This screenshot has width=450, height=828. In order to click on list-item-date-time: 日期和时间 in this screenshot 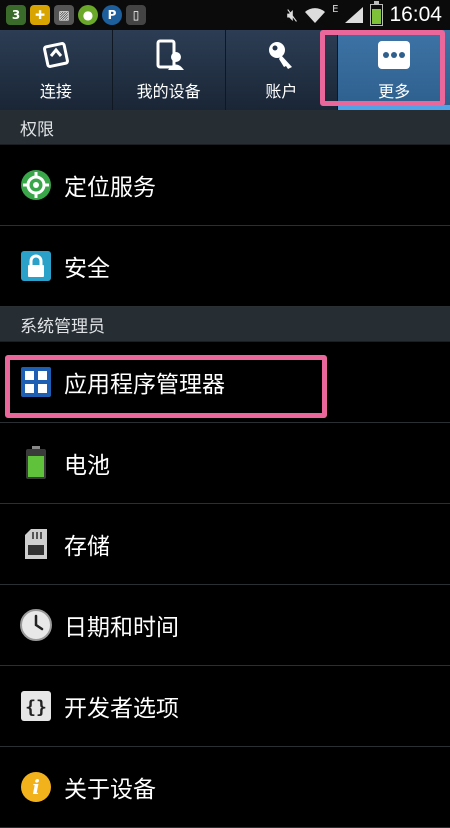, I will do `click(225, 625)`.